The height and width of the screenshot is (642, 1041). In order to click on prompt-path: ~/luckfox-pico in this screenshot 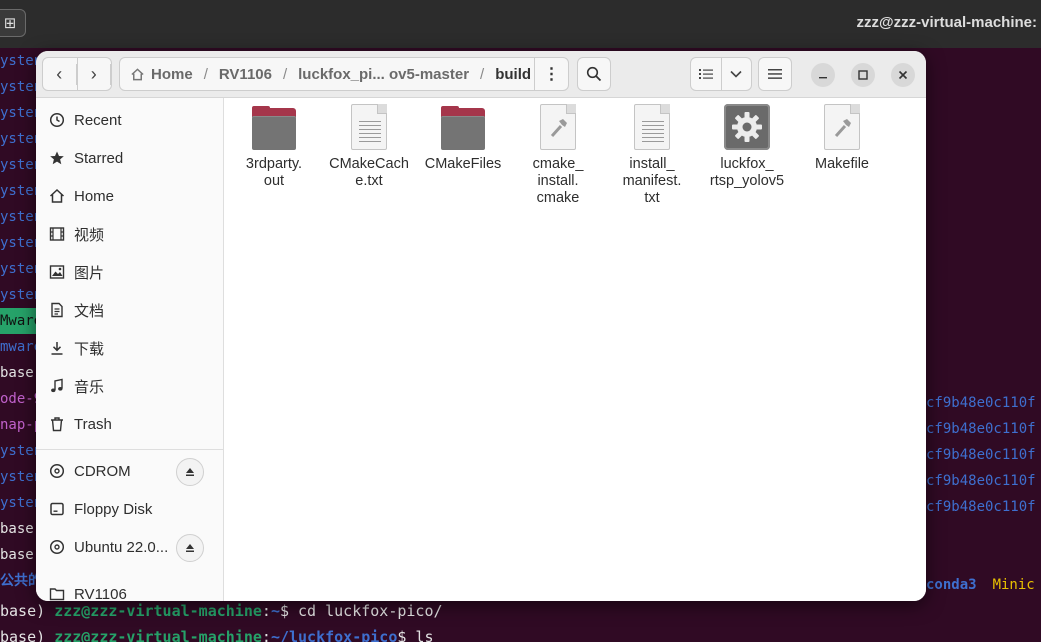, I will do `click(334, 635)`.